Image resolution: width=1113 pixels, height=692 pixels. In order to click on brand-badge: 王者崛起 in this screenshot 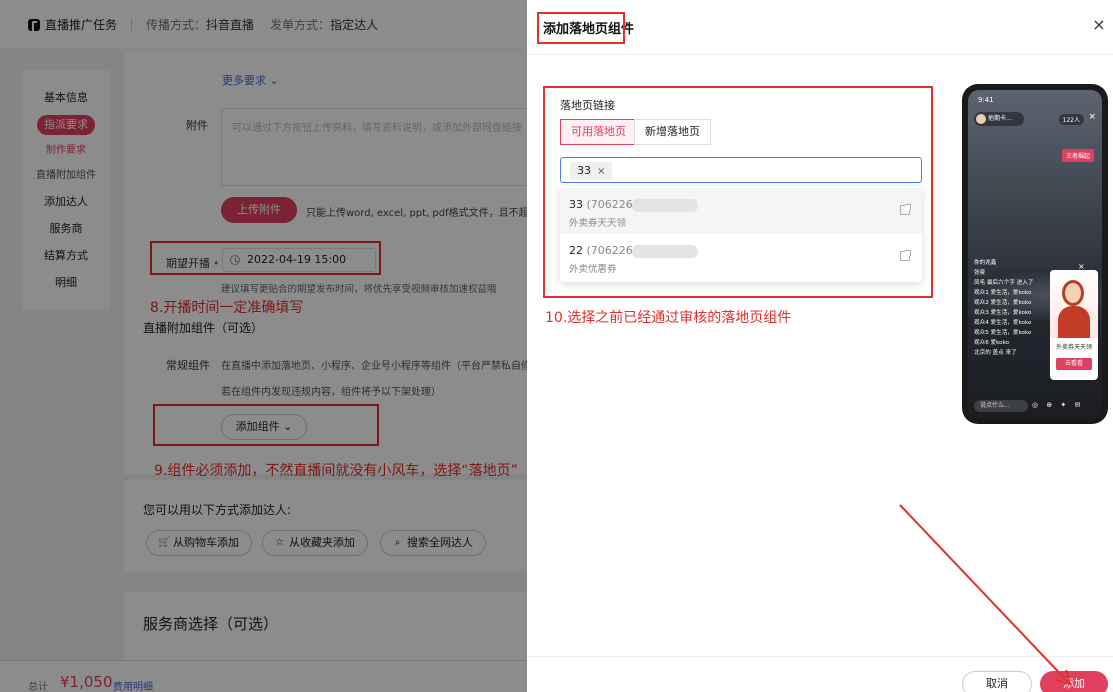, I will do `click(1077, 155)`.